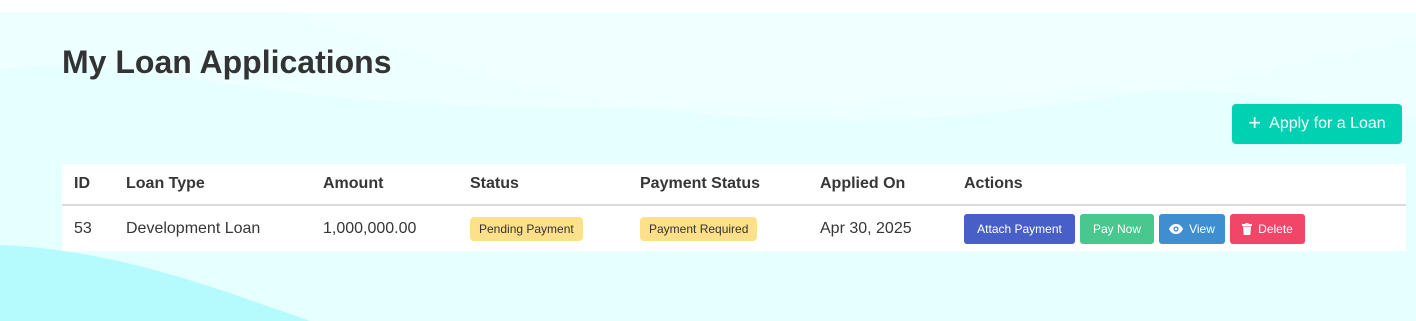  What do you see at coordinates (1117, 228) in the screenshot?
I see `pay-now-button: Pay Now` at bounding box center [1117, 228].